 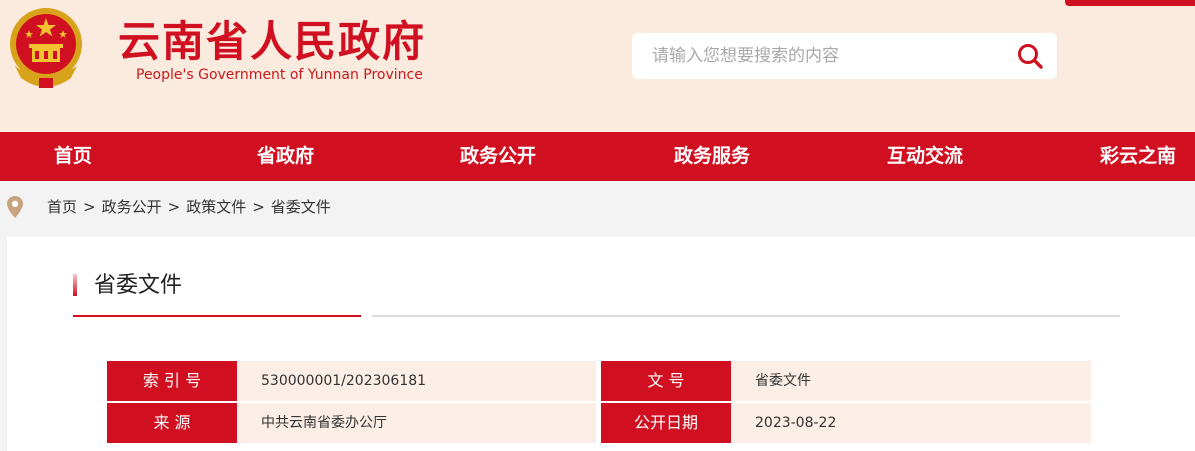 I want to click on section-underline-accent, so click(x=217, y=316).